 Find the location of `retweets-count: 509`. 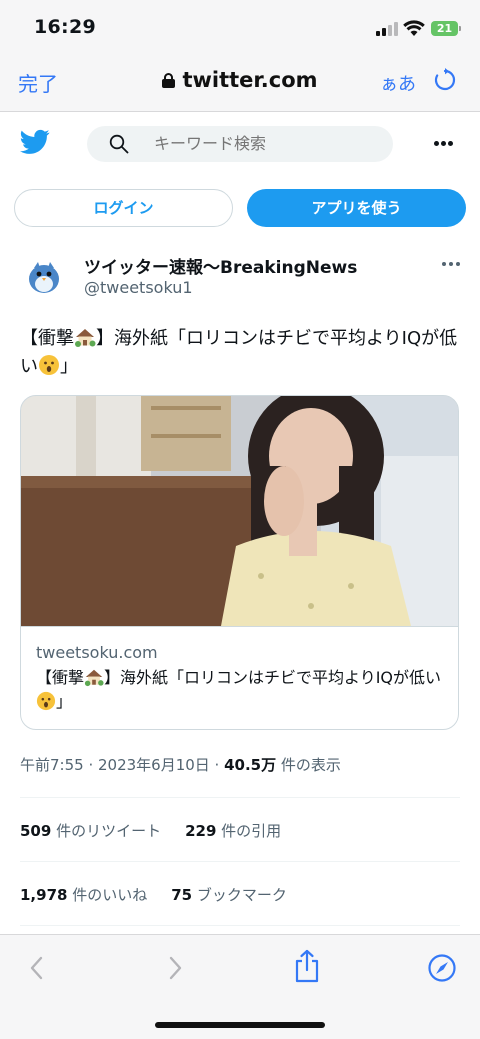

retweets-count: 509 is located at coordinates (36, 831).